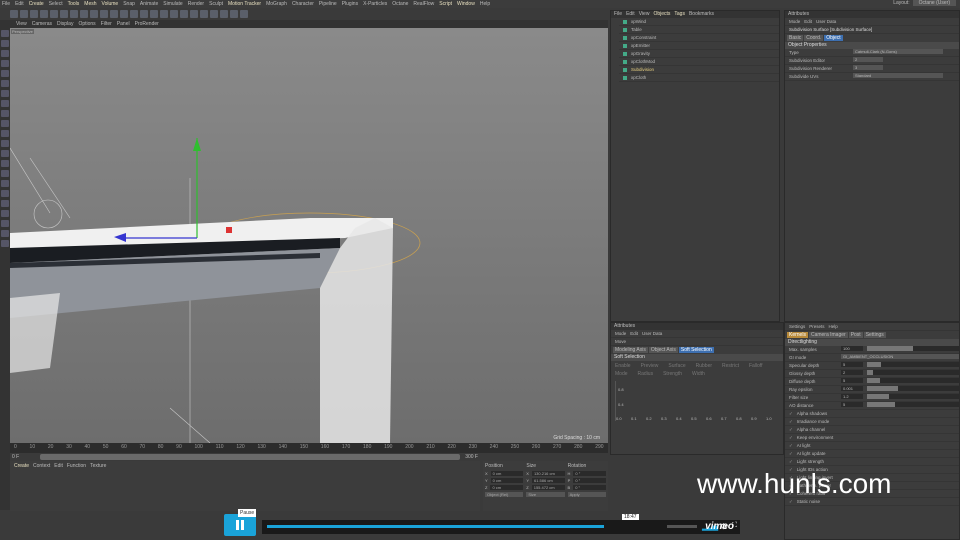  I want to click on field-value: 3, so click(868, 67).